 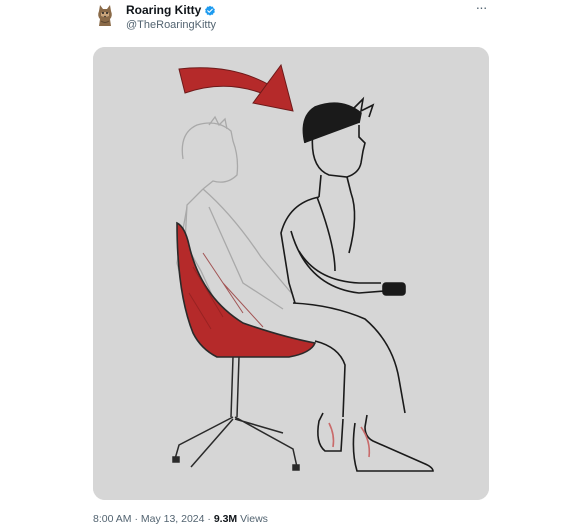 I want to click on views-label: Views, so click(x=252, y=519).